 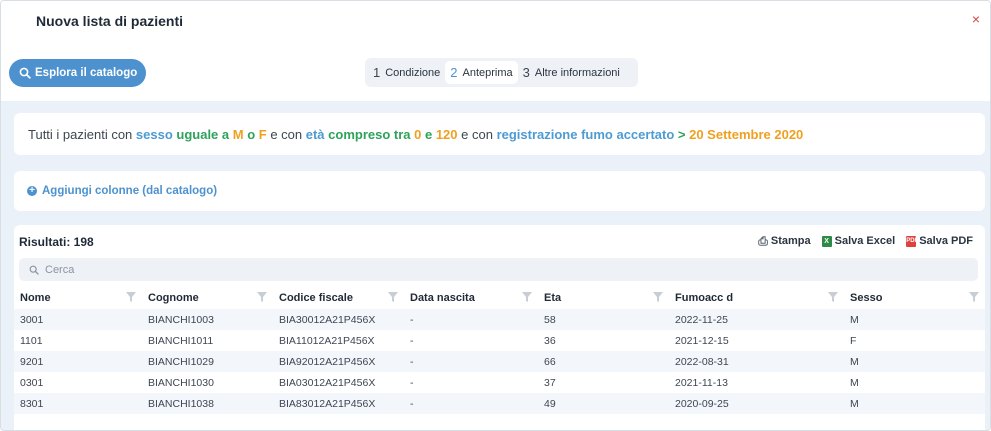 What do you see at coordinates (207, 361) in the screenshot?
I see `table-cell: BIANCHI1029` at bounding box center [207, 361].